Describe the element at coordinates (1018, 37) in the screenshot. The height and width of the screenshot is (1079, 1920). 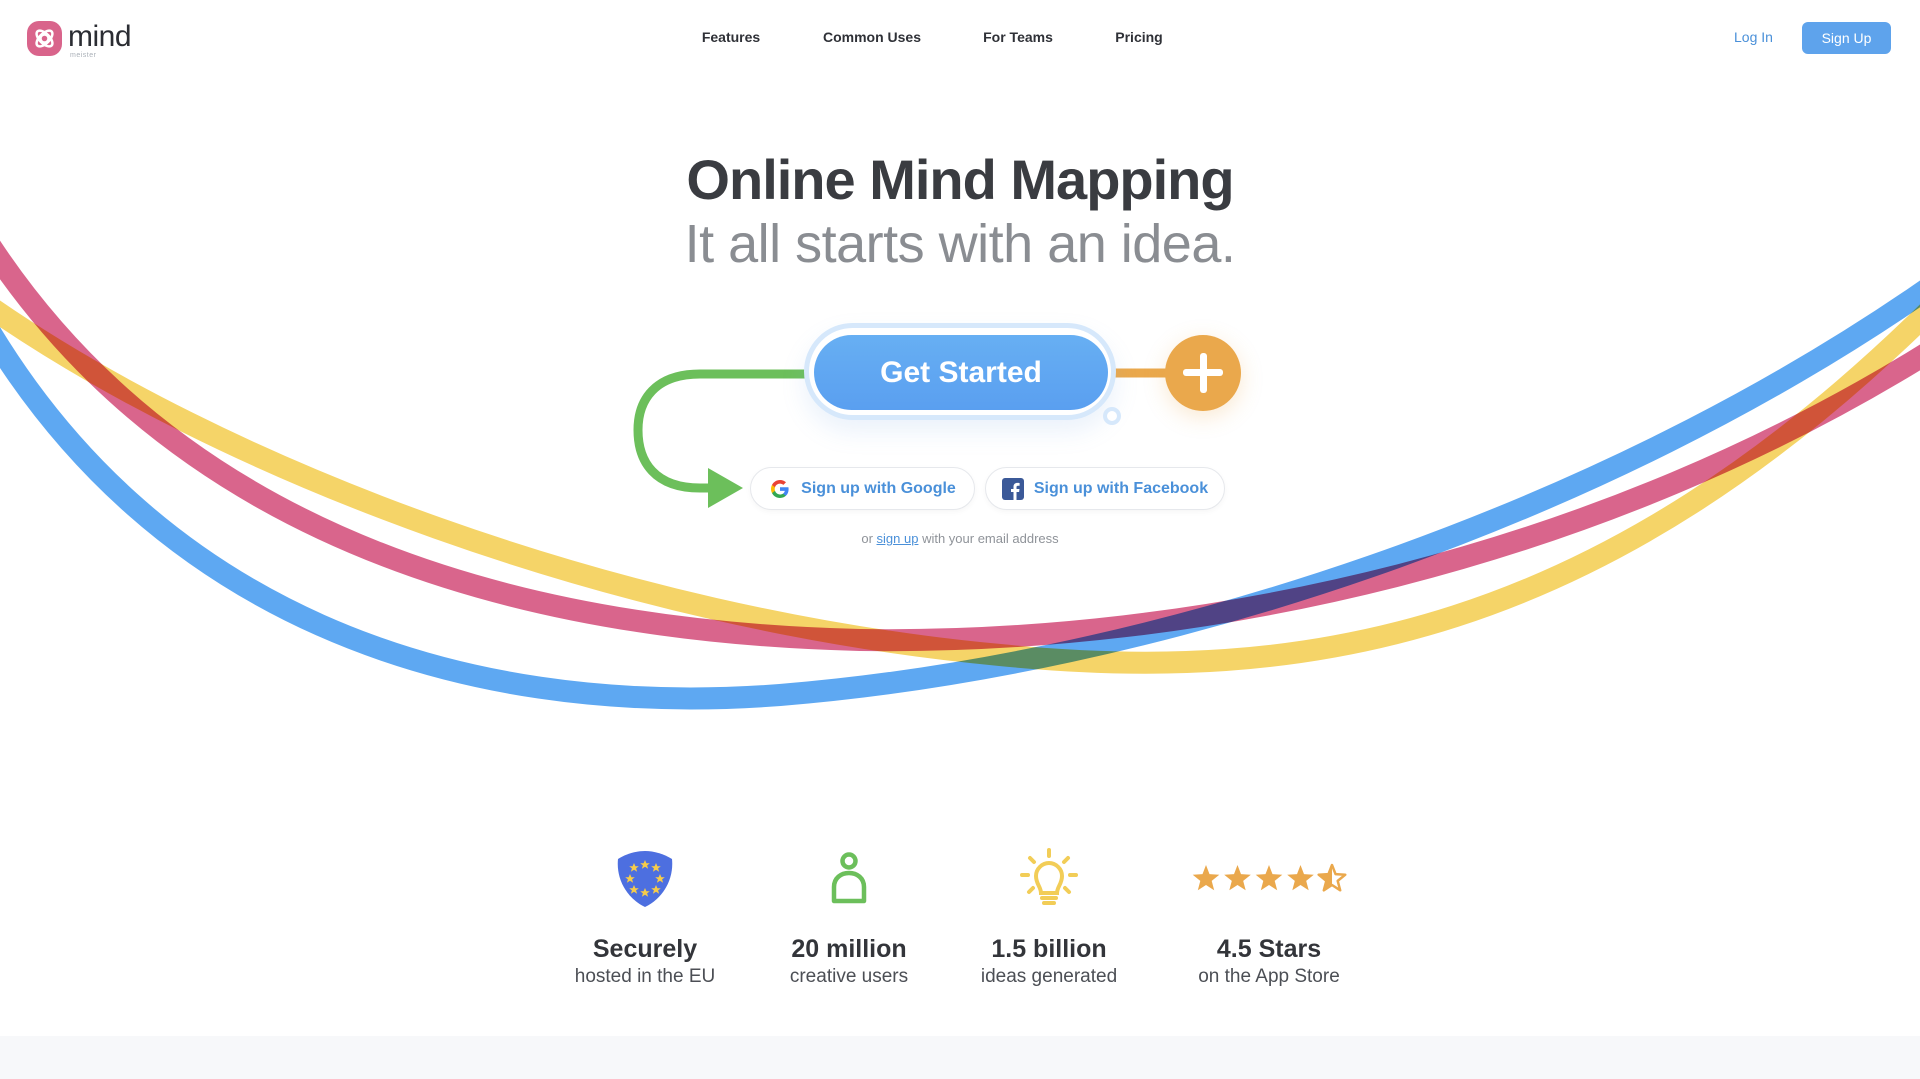
I see `nav-for-teams: For Teams` at that location.